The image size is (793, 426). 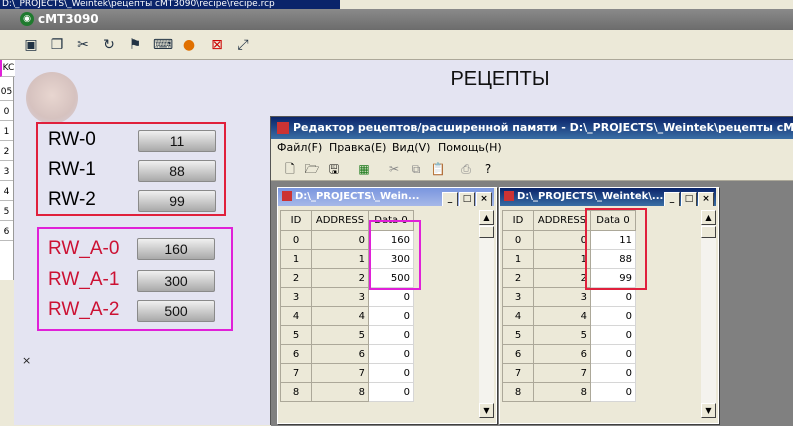 What do you see at coordinates (7, 352) in the screenshot?
I see `left-strip-bottom` at bounding box center [7, 352].